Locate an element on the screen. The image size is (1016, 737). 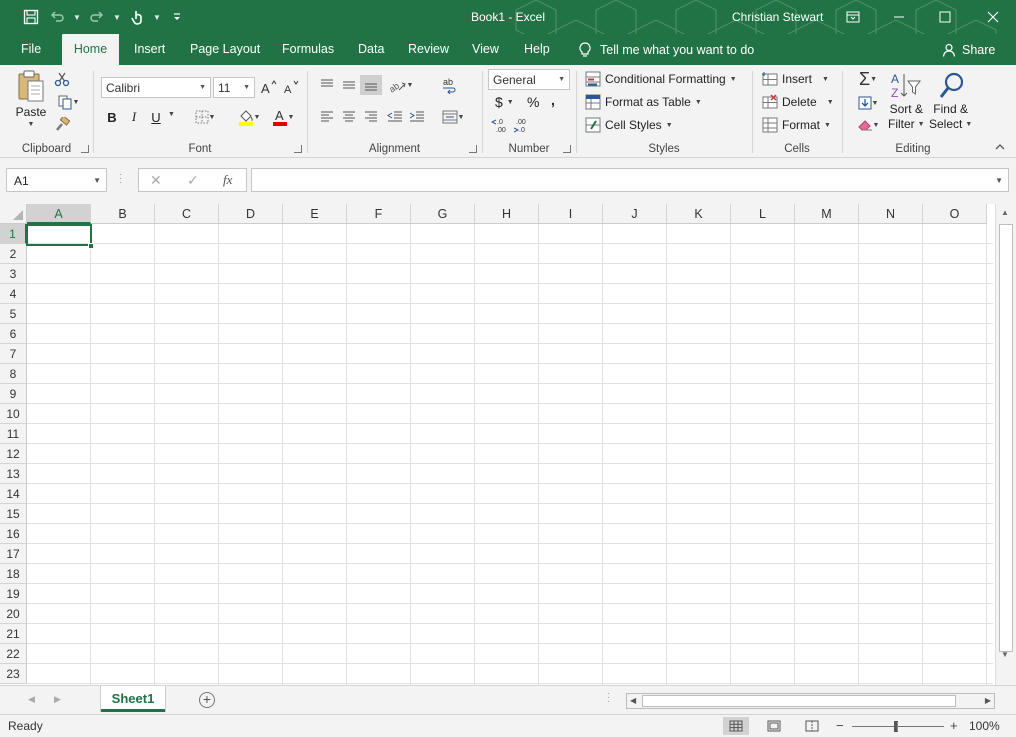
row-header-15: 15 is located at coordinates (13, 514).